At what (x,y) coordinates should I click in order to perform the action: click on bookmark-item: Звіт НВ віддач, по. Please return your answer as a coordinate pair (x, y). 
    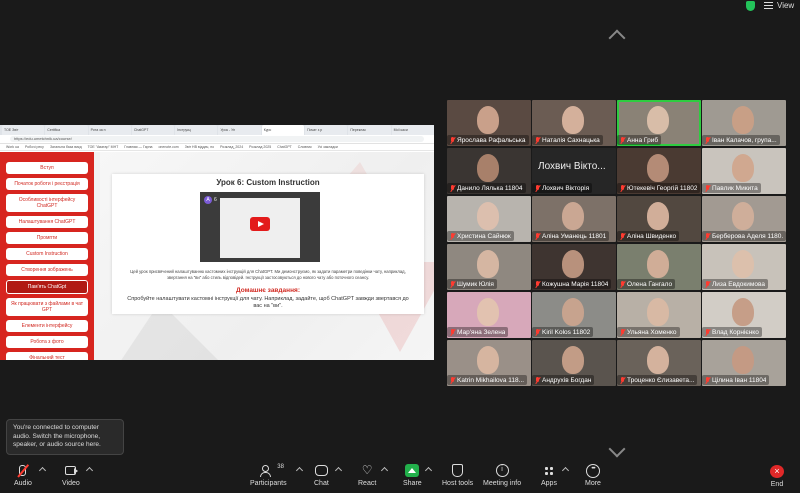
    Looking at the image, I should click on (199, 147).